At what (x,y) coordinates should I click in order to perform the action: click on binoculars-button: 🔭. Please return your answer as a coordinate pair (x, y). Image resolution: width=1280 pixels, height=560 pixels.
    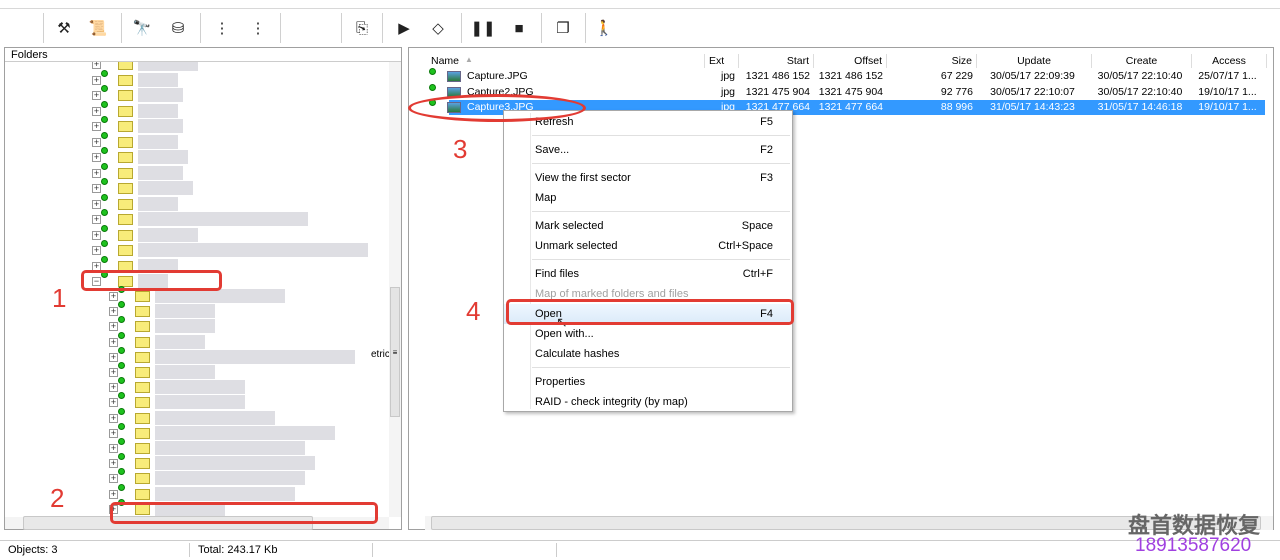
    Looking at the image, I should click on (142, 28).